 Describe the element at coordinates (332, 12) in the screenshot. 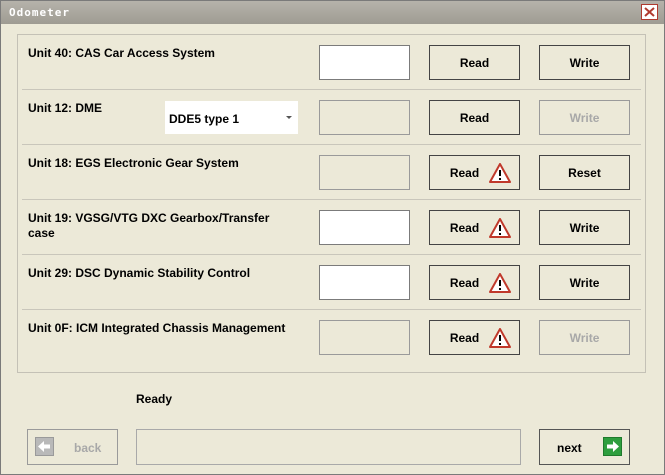

I see `title-bar: Odometer` at that location.